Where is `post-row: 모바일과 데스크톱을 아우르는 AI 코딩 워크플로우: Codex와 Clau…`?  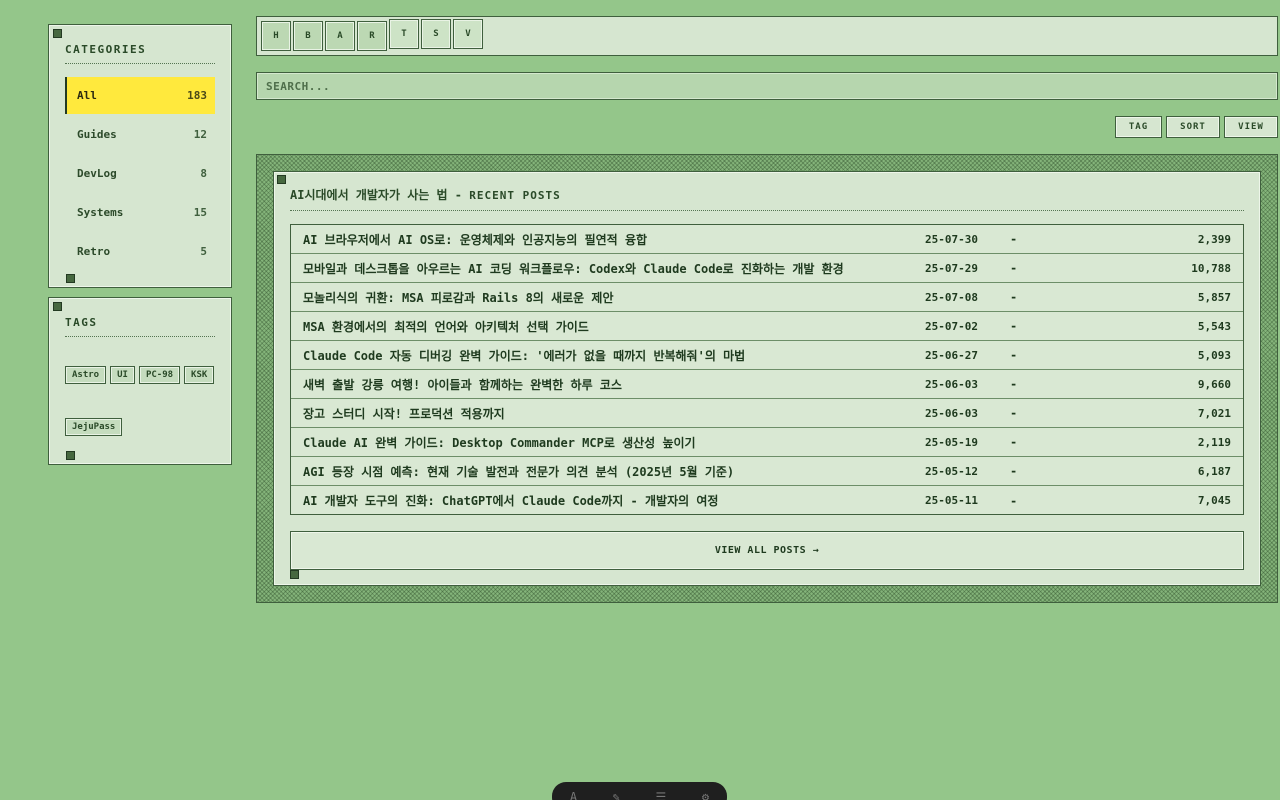 post-row: 모바일과 데스크톱을 아우르는 AI 코딩 워크플로우: Codex와 Clau… is located at coordinates (767, 268).